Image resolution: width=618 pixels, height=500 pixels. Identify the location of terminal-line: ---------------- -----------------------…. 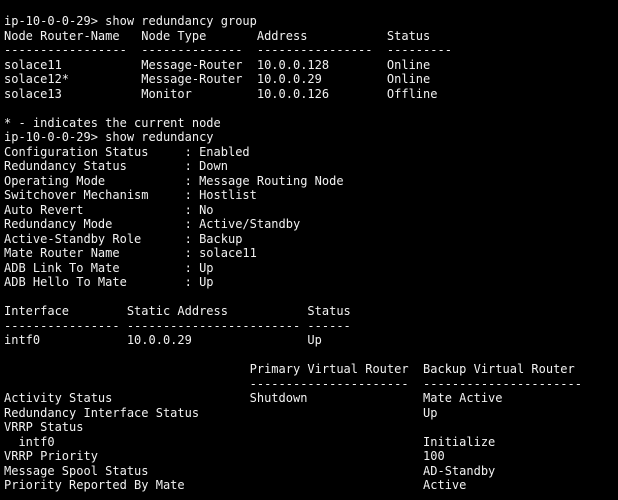
(177, 325).